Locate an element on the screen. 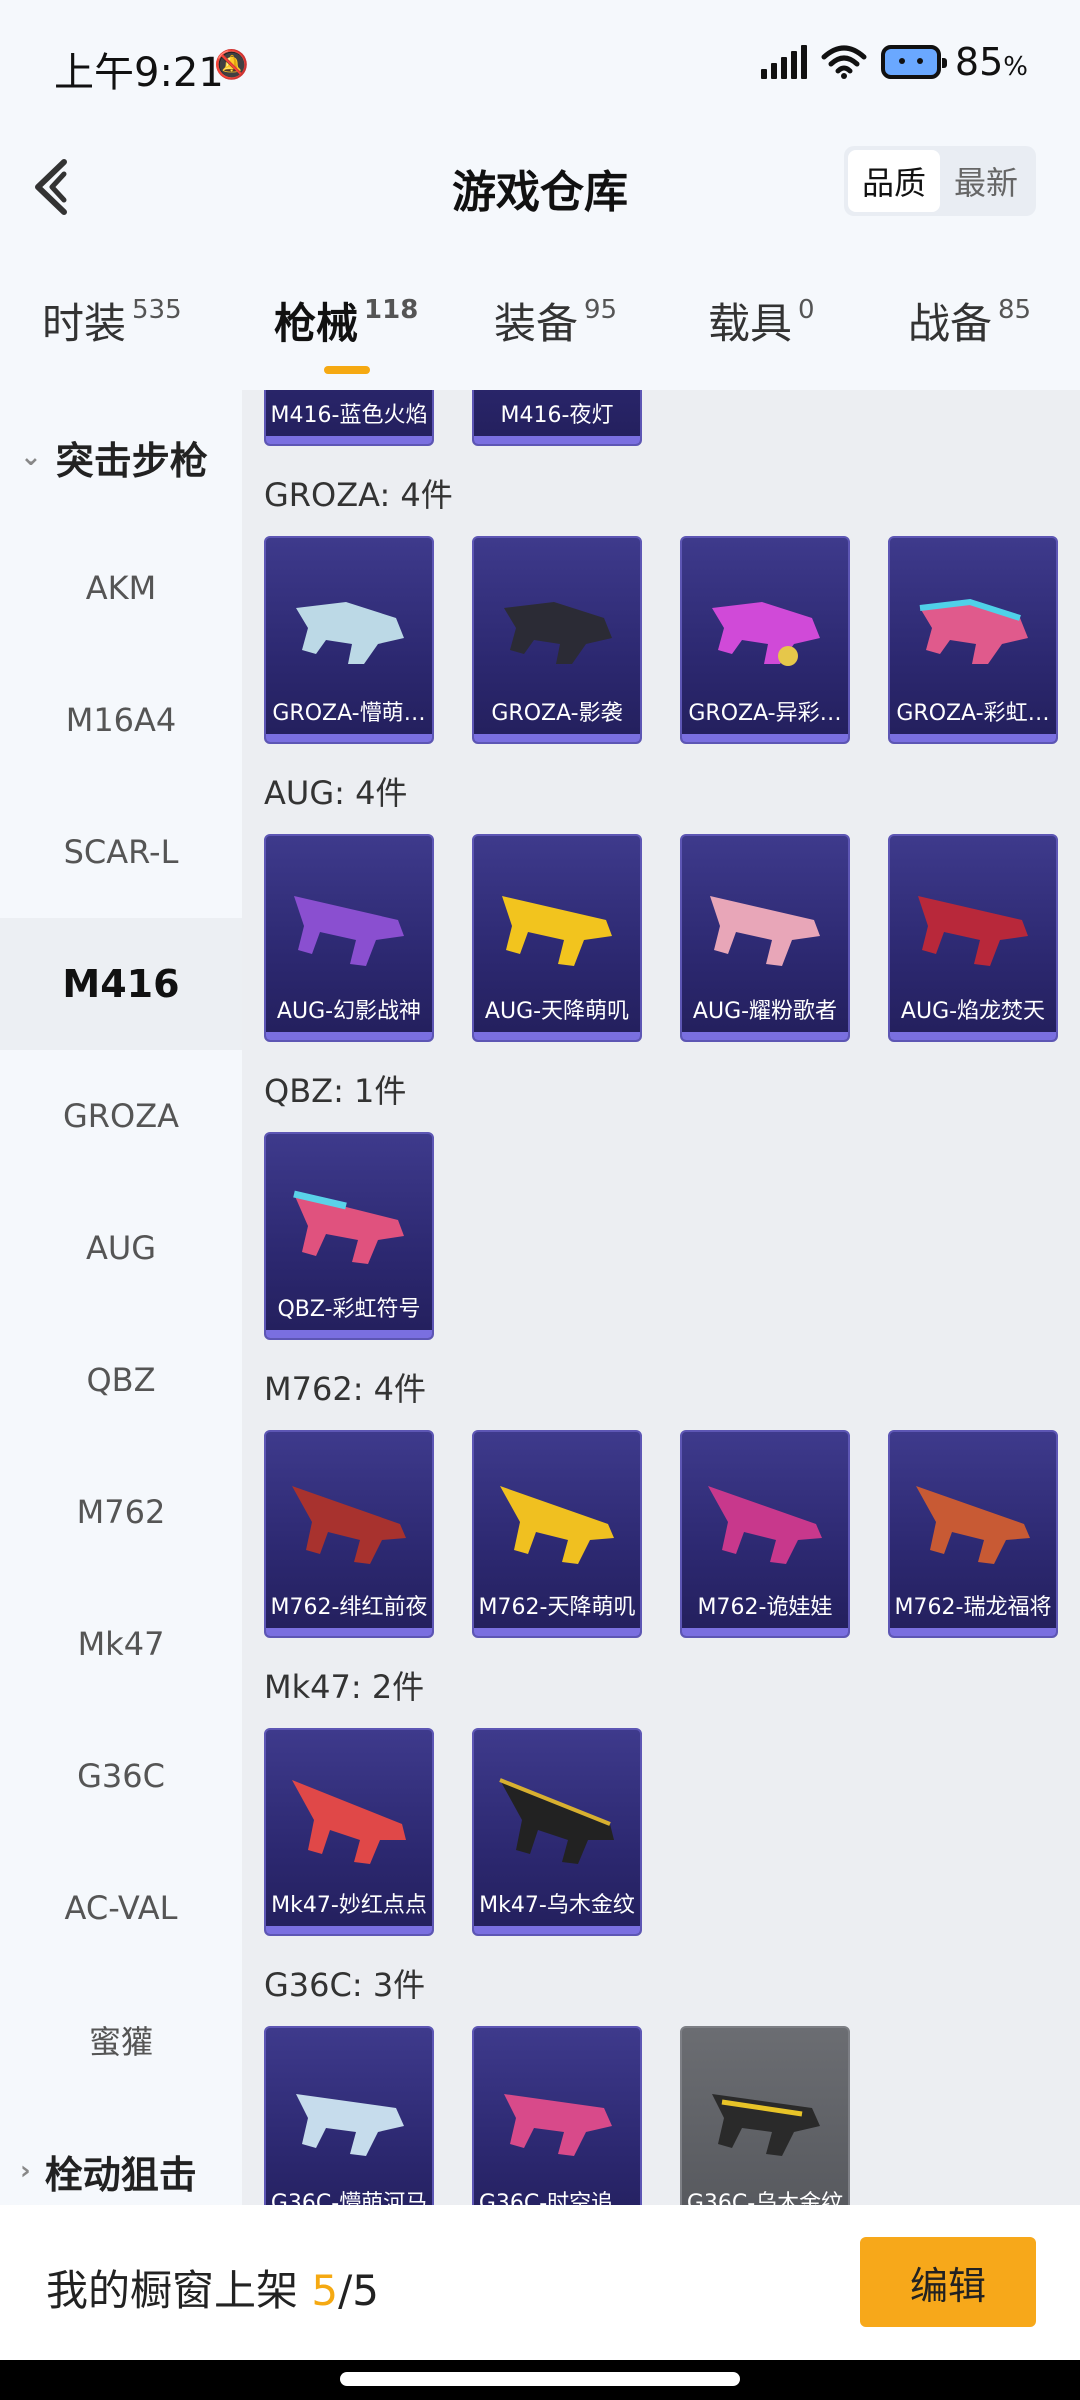 This screenshot has height=2400, width=1080. skin-name: M416-蓝色火焰 is located at coordinates (349, 415).